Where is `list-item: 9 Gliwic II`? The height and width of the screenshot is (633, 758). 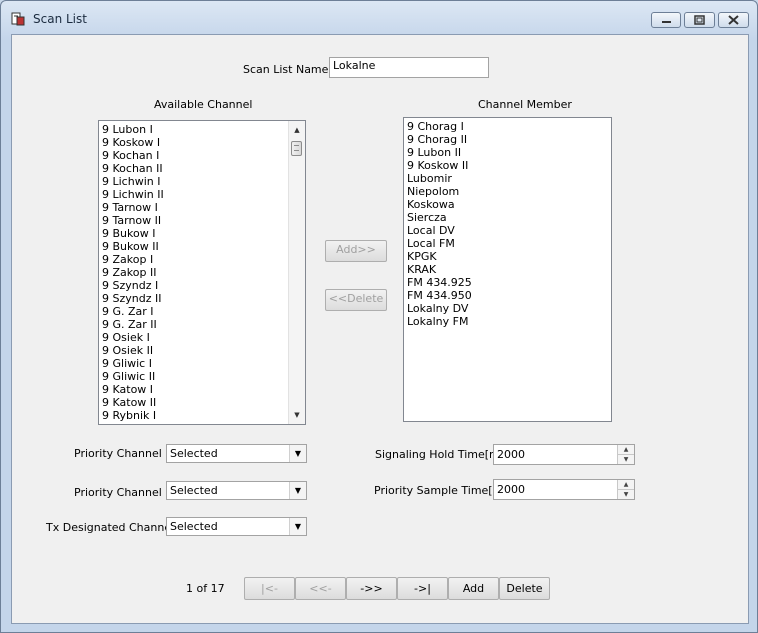
list-item: 9 Gliwic II is located at coordinates (202, 376).